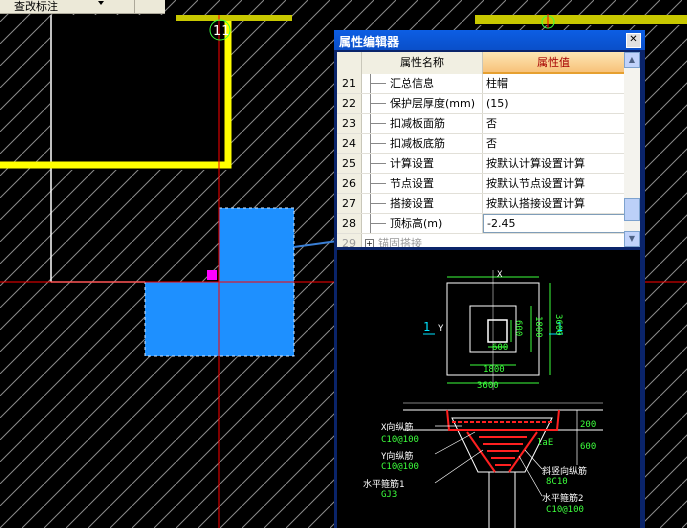 The height and width of the screenshot is (528, 687). I want to click on property-name: 顶标高(m), so click(416, 223).